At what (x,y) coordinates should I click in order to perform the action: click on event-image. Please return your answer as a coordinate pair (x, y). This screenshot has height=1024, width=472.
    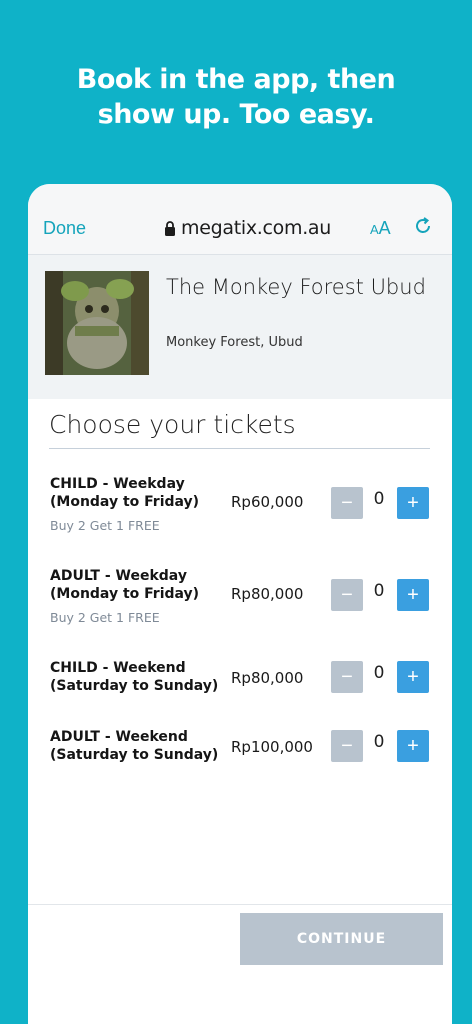
    Looking at the image, I should click on (97, 323).